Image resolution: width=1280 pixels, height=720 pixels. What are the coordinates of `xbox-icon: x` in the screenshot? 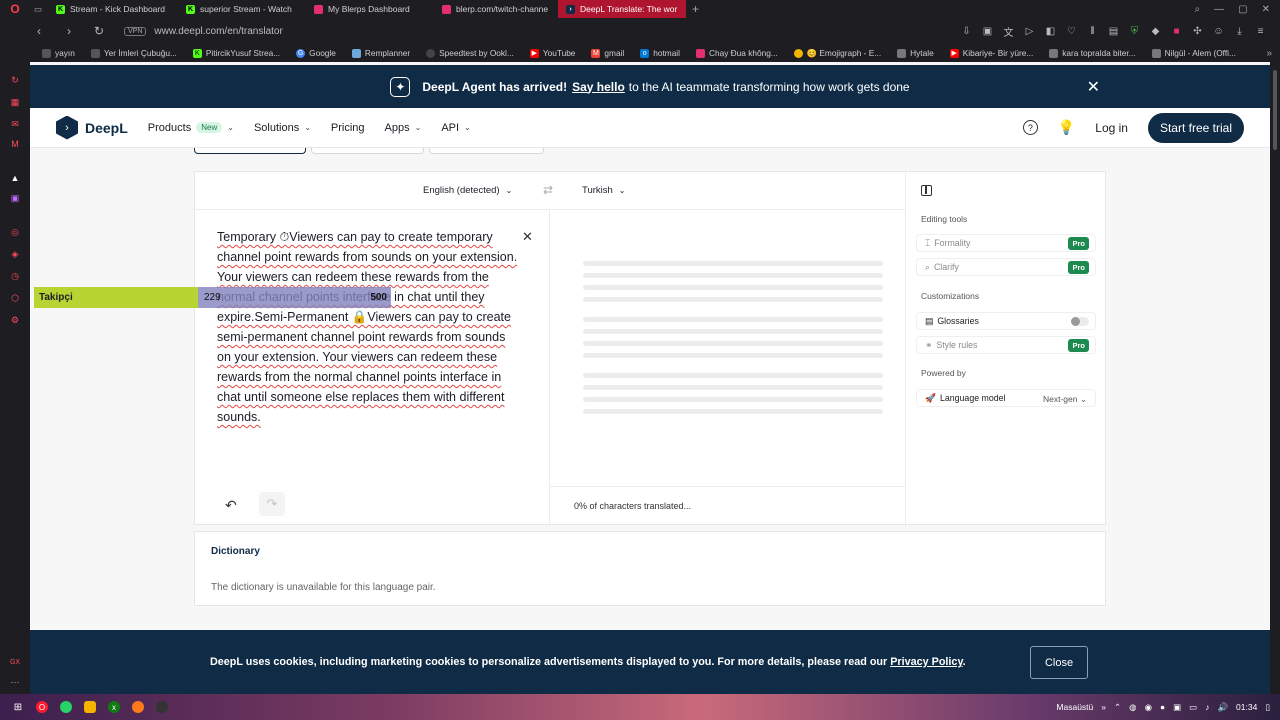 It's located at (114, 707).